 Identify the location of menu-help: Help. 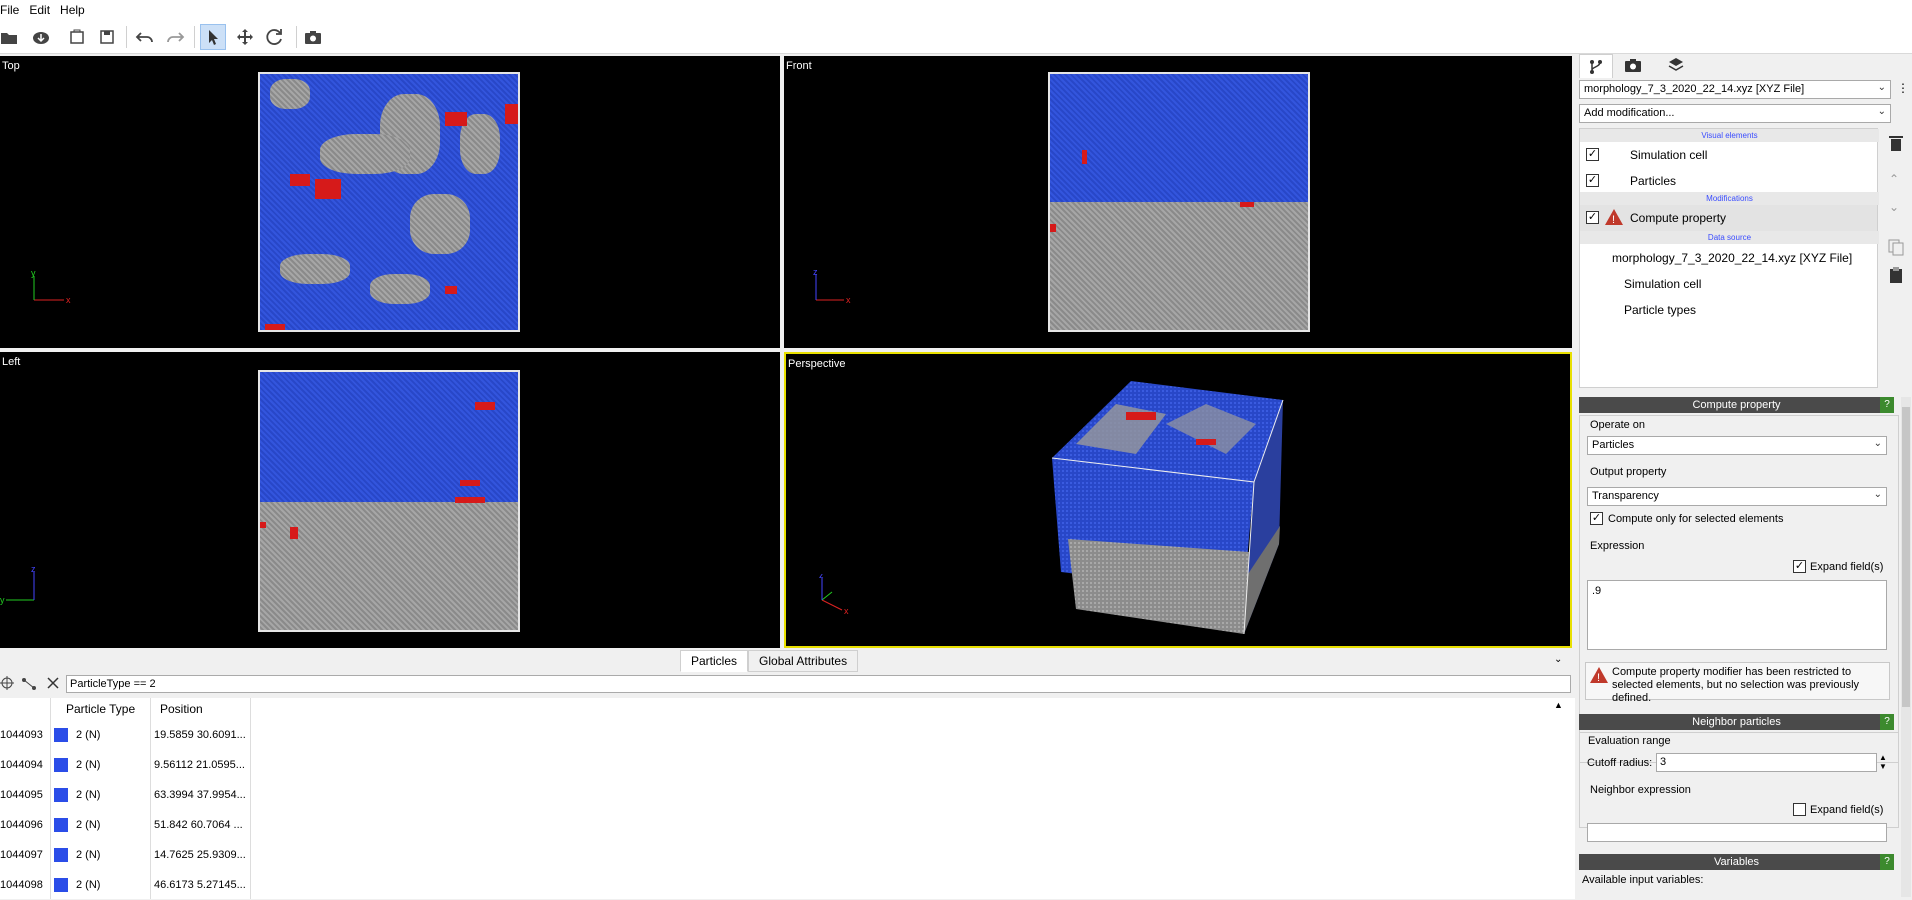
(77, 10).